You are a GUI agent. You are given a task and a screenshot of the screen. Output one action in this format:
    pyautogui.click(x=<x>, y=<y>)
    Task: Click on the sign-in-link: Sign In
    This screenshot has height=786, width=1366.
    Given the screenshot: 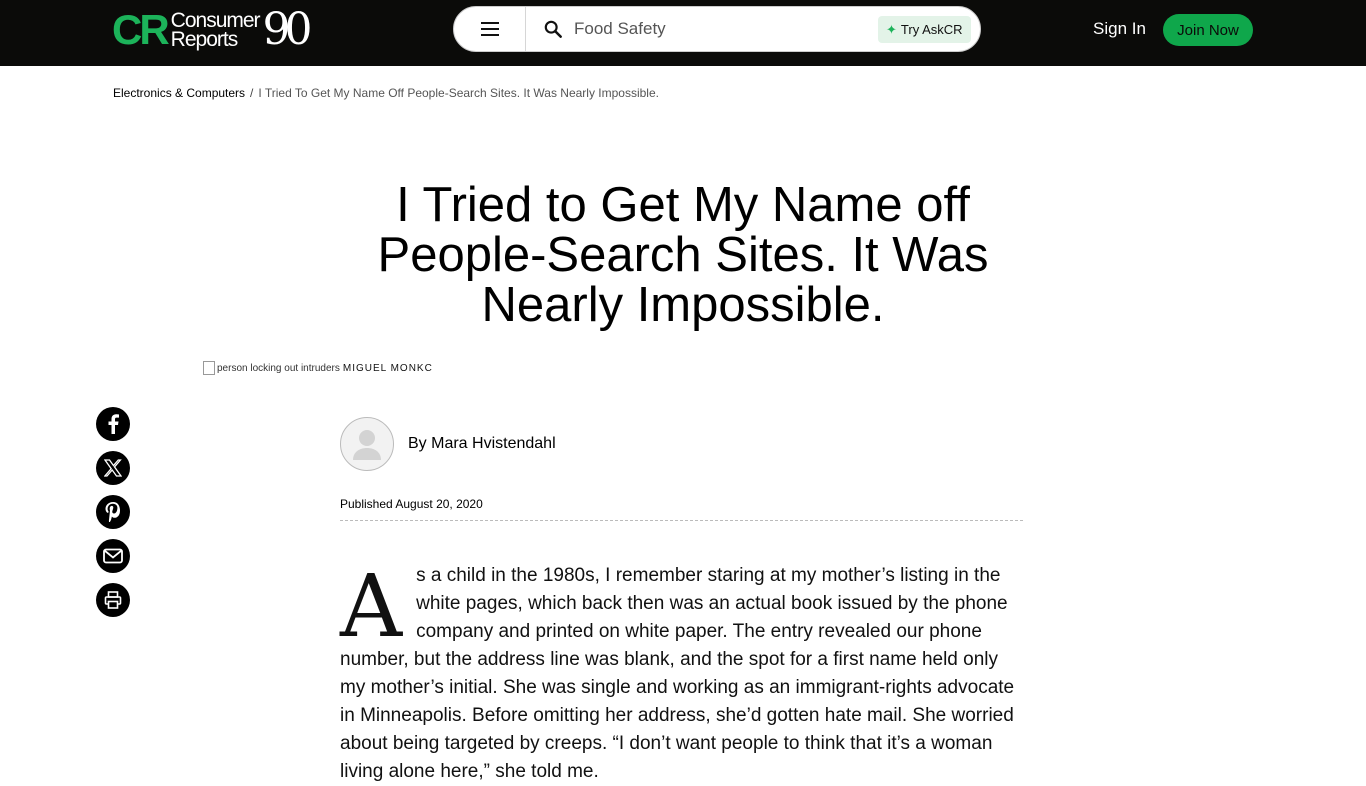 What is the action you would take?
    pyautogui.click(x=1119, y=29)
    